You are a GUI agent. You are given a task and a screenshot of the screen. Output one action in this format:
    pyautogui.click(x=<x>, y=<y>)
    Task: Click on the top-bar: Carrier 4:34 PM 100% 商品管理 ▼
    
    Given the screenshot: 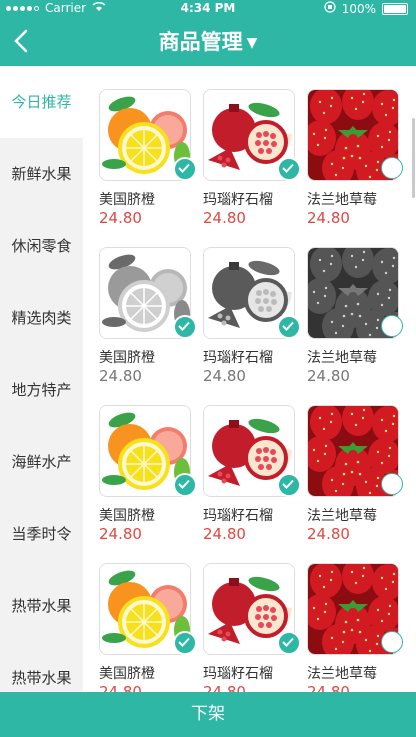 What is the action you would take?
    pyautogui.click(x=208, y=33)
    